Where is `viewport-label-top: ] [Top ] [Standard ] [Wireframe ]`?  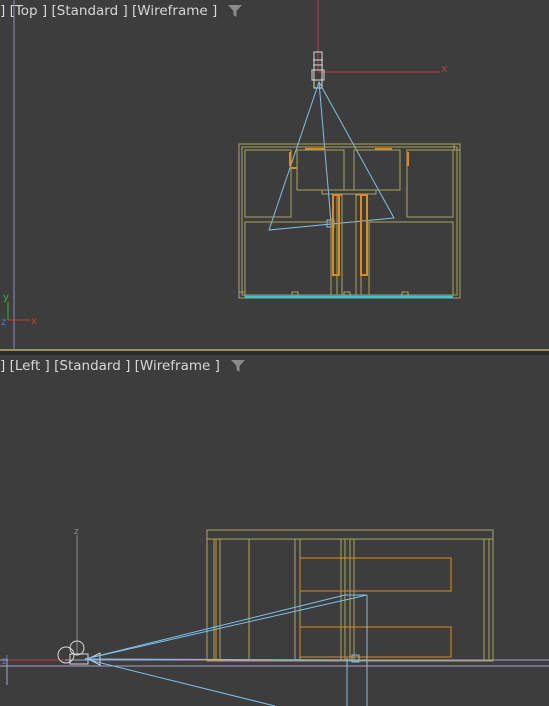
viewport-label-top: ] [Top ] [Standard ] [Wireframe ] is located at coordinates (121, 11).